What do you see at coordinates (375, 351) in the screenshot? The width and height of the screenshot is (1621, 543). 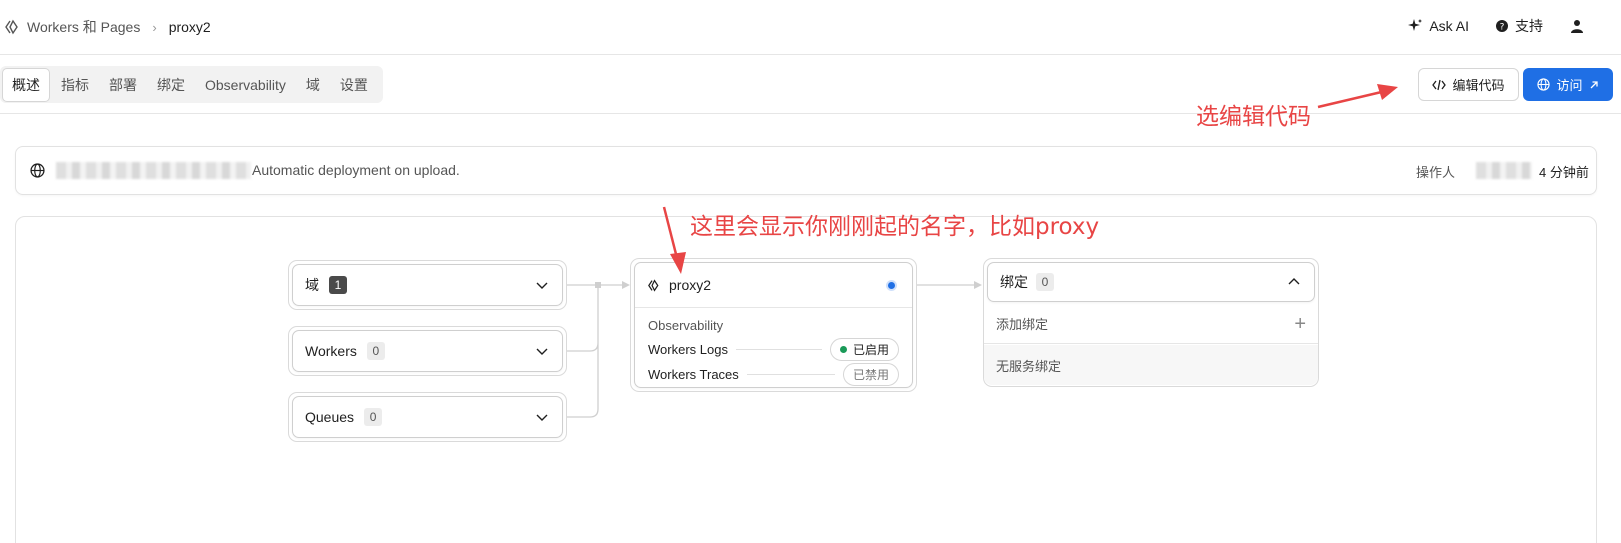 I see `workers-count-badge: 0` at bounding box center [375, 351].